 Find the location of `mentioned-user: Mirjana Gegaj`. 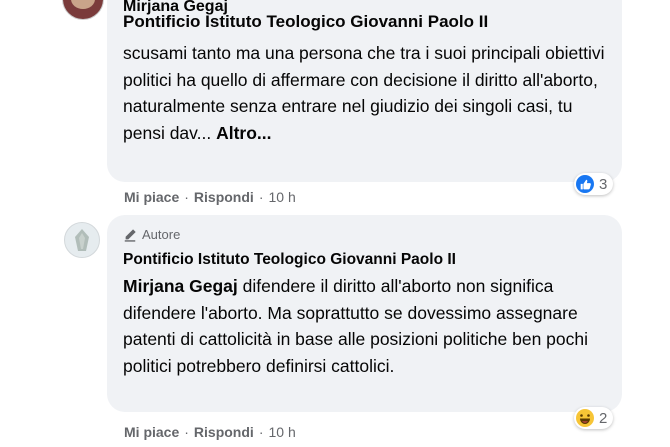

mentioned-user: Mirjana Gegaj is located at coordinates (180, 286).